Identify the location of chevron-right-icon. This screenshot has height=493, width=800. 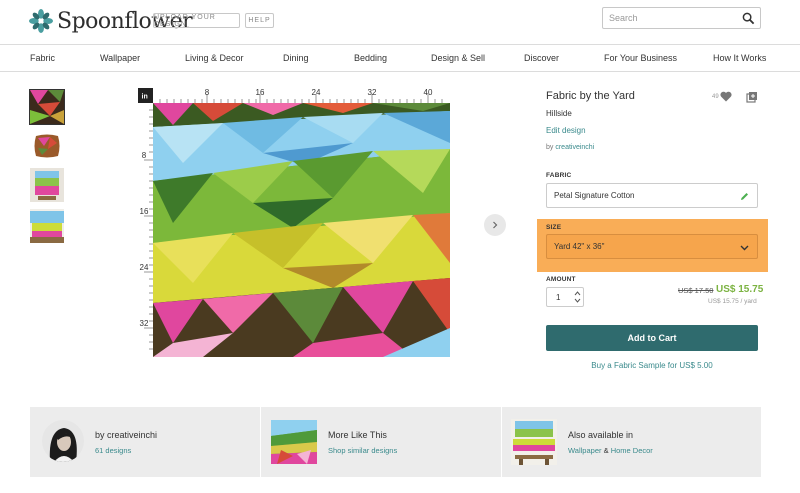
(495, 225).